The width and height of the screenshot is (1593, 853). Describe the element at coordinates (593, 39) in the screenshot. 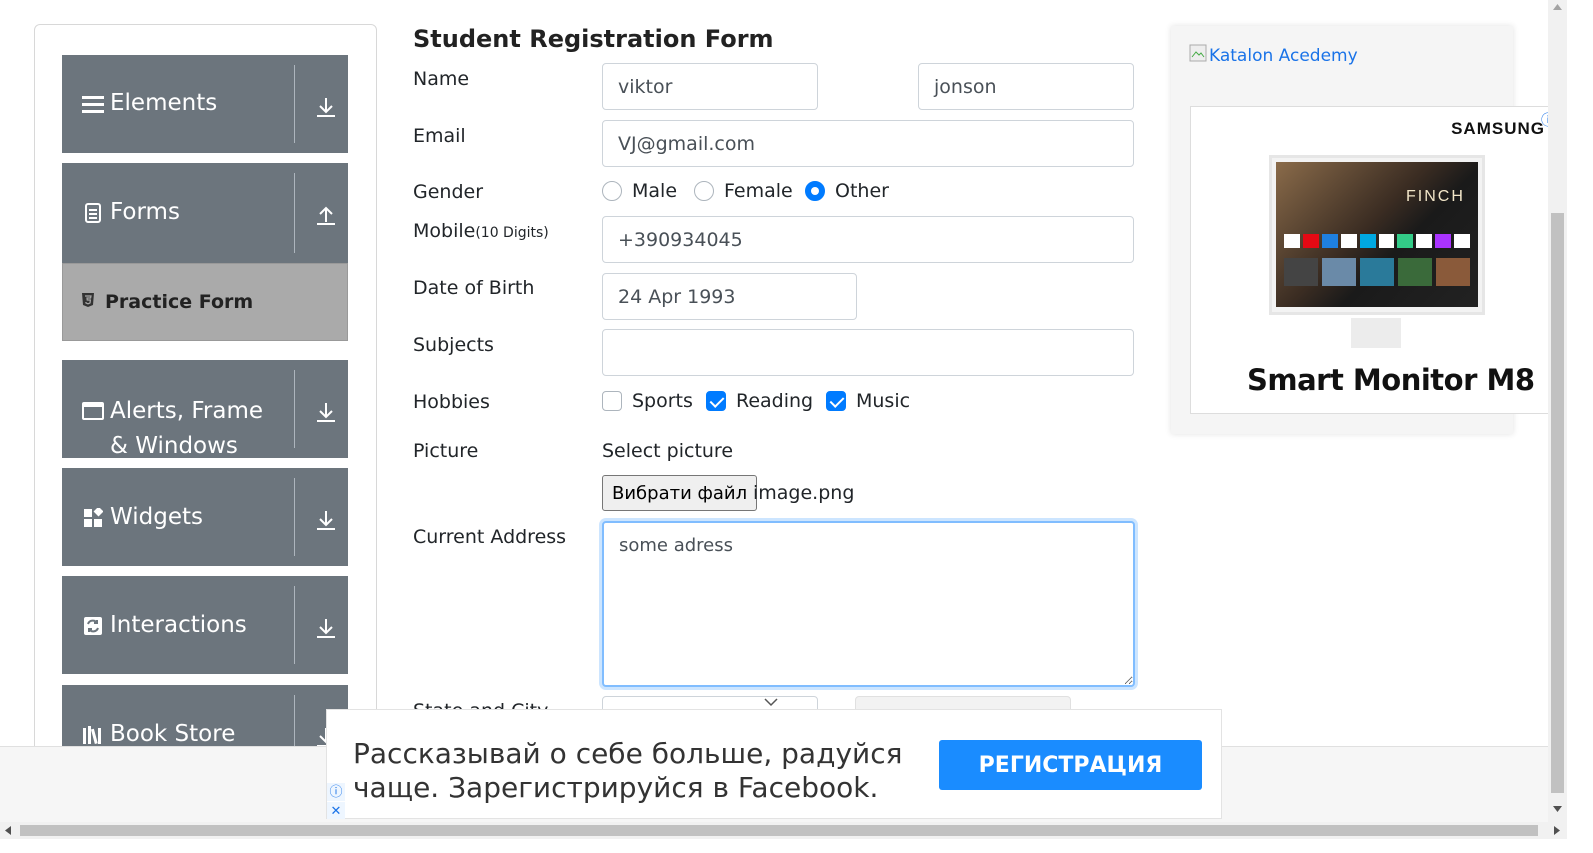

I see `form-title: Student Registration Form` at that location.